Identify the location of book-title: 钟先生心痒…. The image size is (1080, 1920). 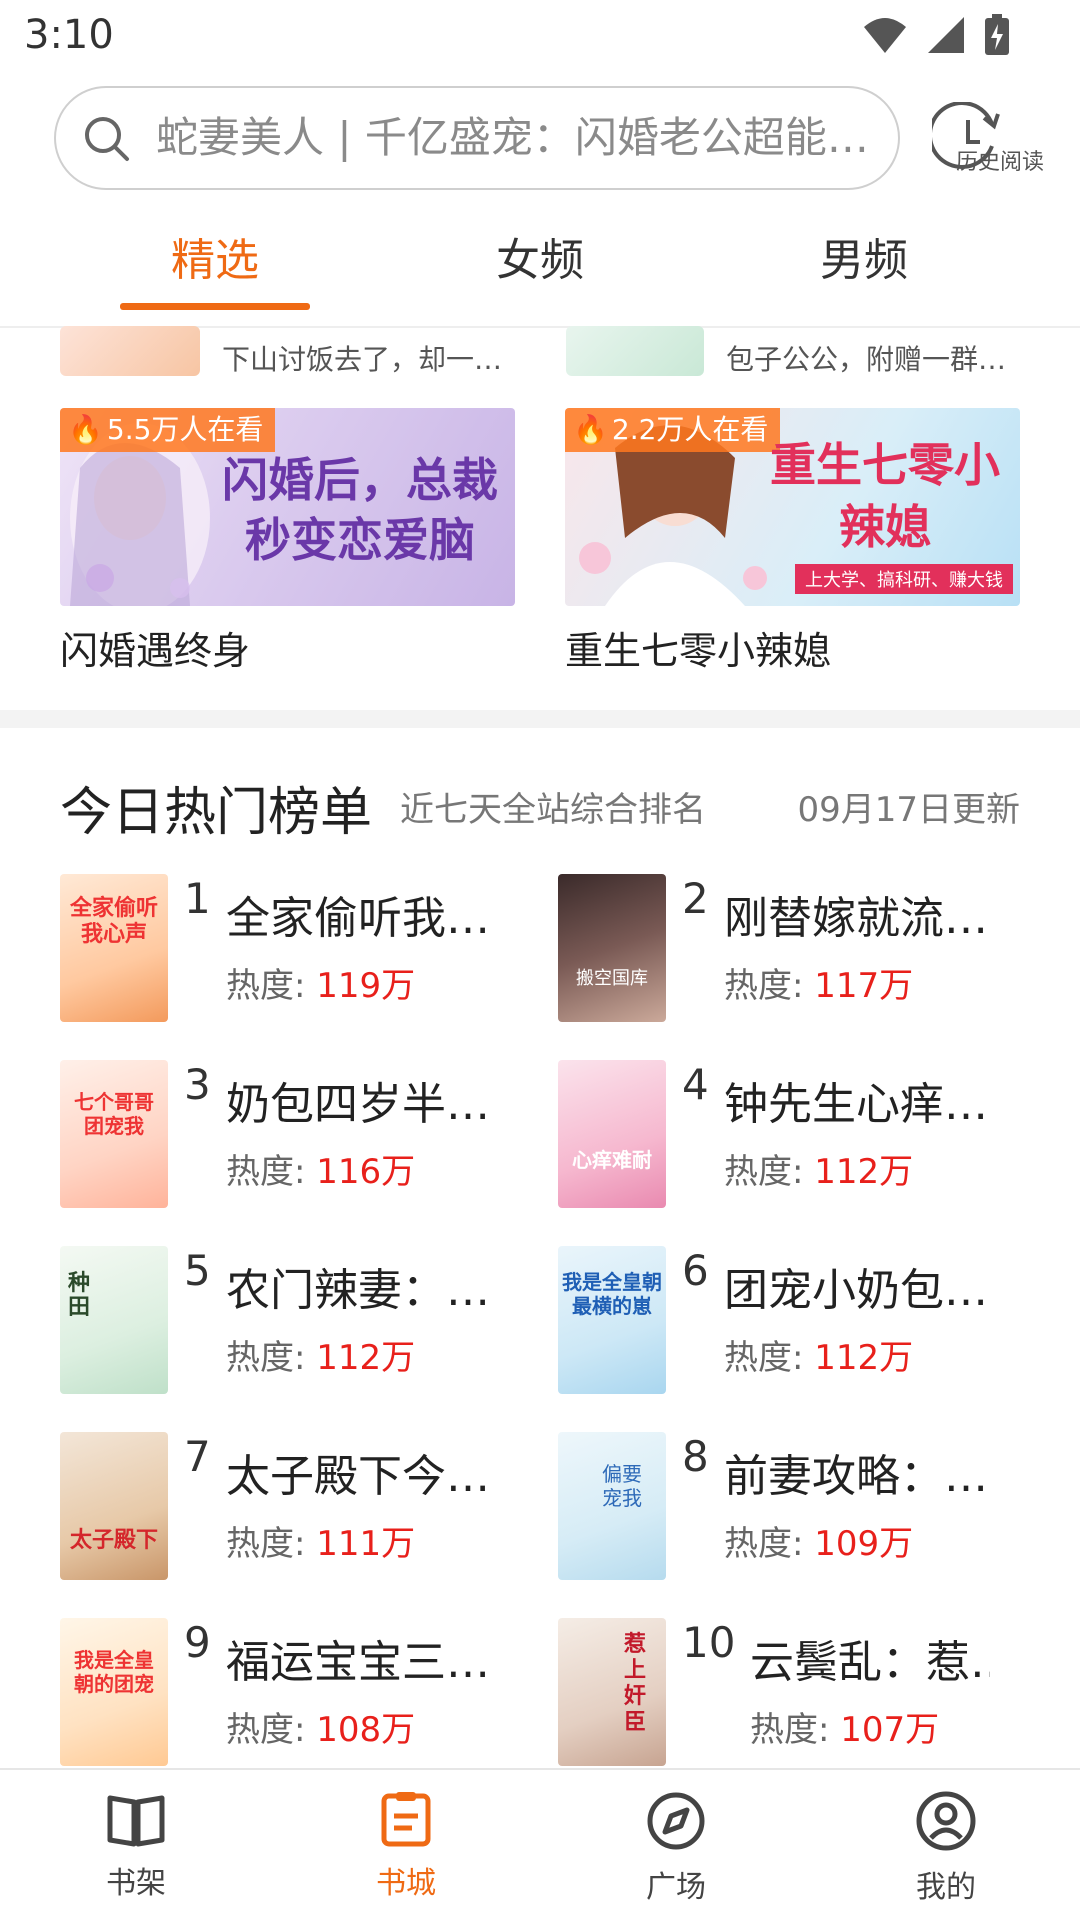
(854, 1100).